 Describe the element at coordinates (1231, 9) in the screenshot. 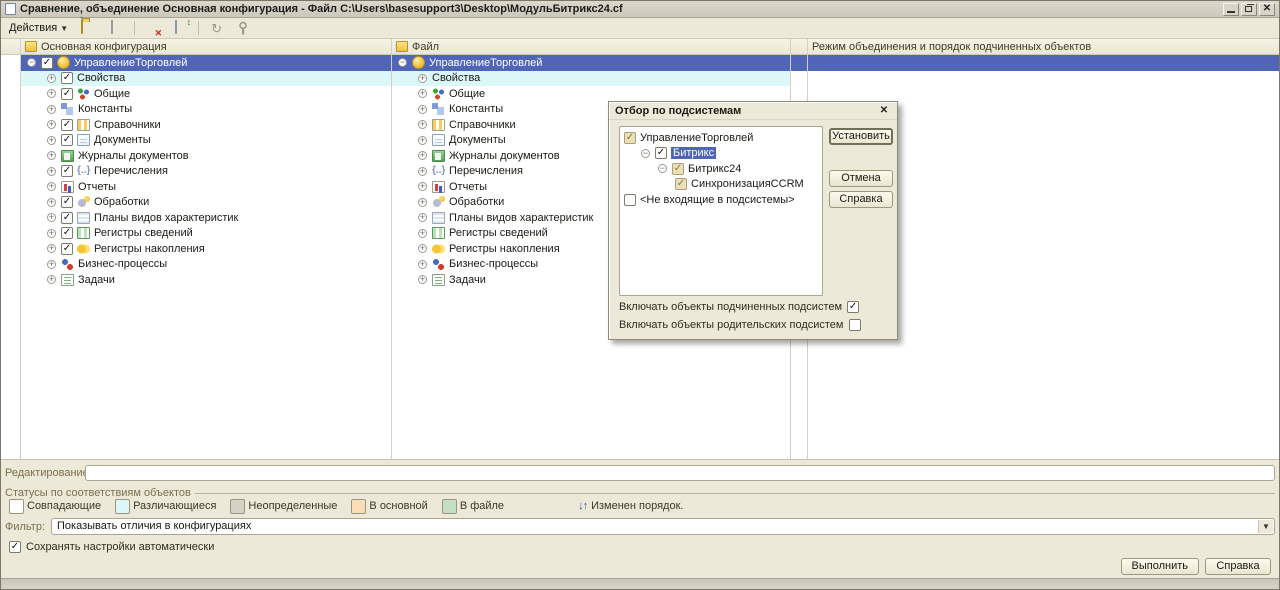

I see `minimize-button` at that location.